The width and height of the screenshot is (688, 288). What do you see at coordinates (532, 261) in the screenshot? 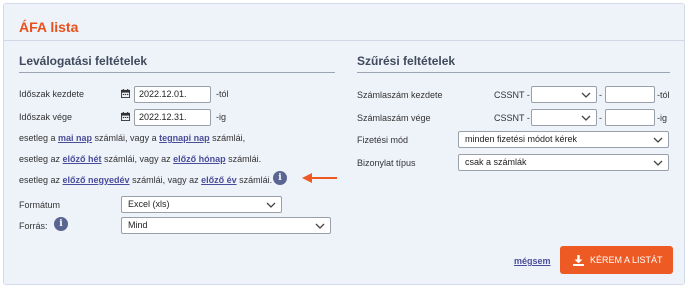
I see `cancel-link: mégsem` at bounding box center [532, 261].